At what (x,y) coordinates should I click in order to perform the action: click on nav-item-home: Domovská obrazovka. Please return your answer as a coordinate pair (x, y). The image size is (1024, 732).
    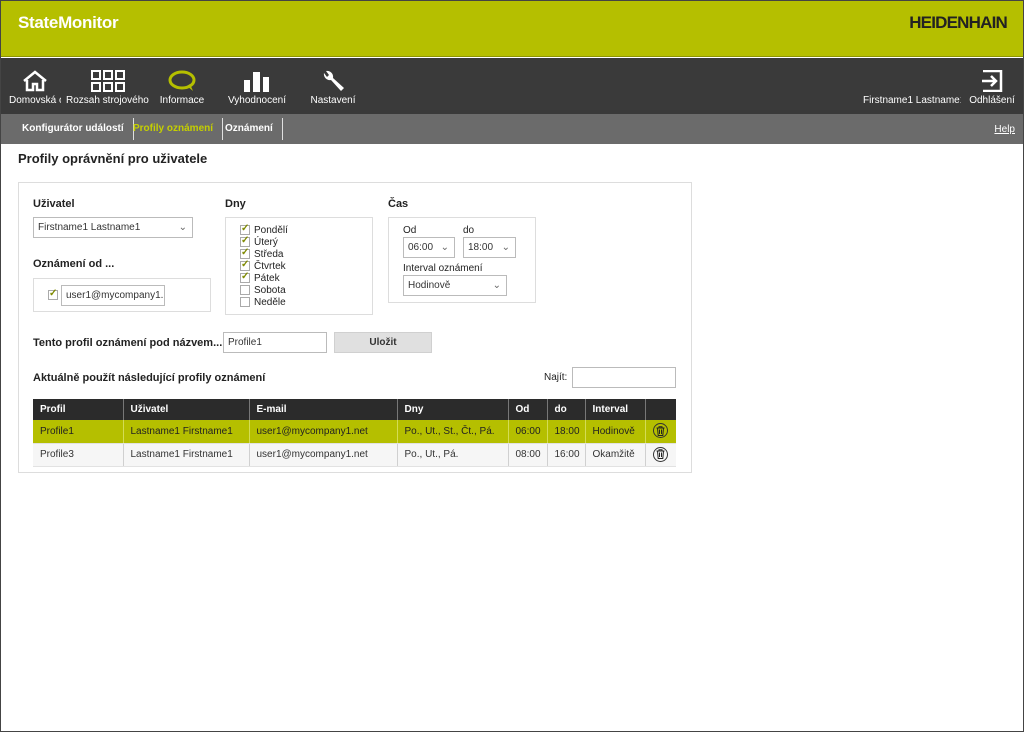
    Looking at the image, I should click on (35, 86).